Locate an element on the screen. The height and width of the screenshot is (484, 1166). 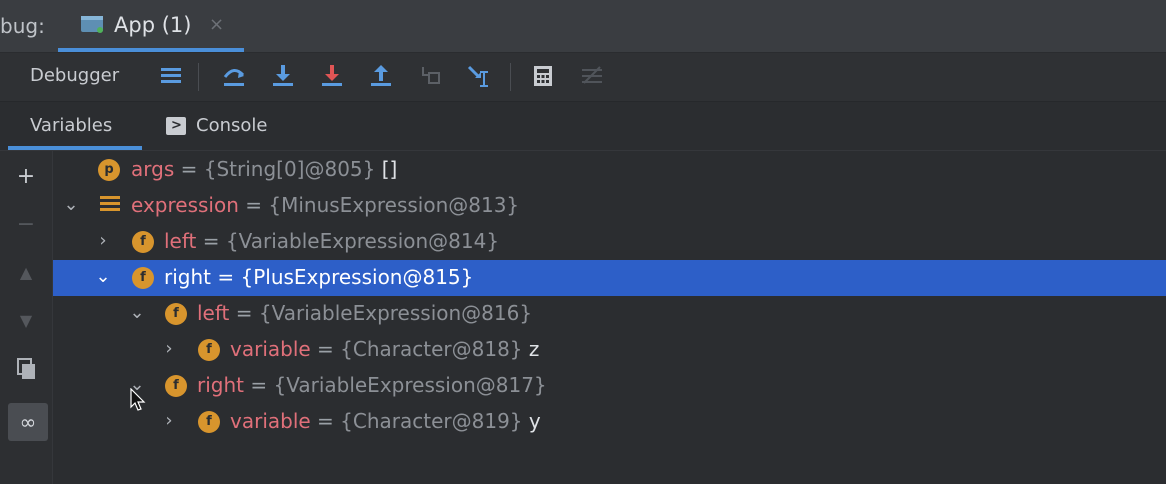
drop-frame-icon is located at coordinates (430, 76).